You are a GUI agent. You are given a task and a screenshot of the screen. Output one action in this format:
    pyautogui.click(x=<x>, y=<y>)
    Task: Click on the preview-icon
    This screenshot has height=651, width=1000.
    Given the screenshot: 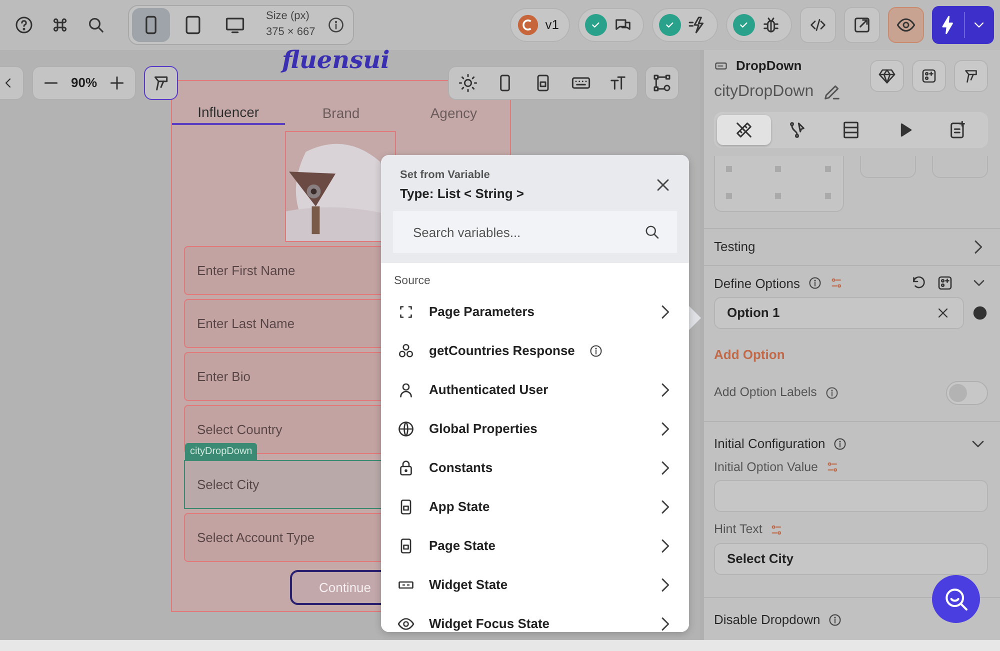 What is the action you would take?
    pyautogui.click(x=906, y=25)
    